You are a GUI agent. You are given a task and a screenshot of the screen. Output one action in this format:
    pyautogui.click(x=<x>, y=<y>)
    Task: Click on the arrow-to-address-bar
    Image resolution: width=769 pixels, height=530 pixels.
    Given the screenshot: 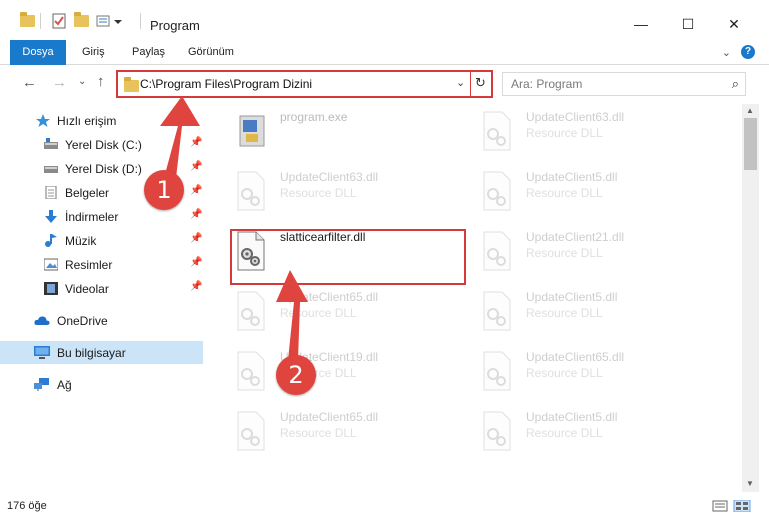 What is the action you would take?
    pyautogui.click(x=180, y=137)
    